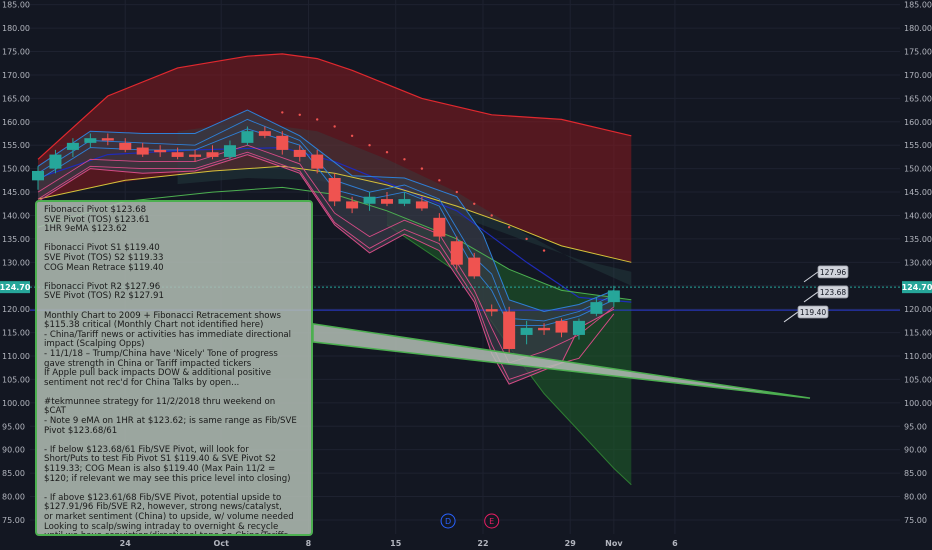 The height and width of the screenshot is (550, 932). What do you see at coordinates (918, 52) in the screenshot?
I see `y-tick-label-right: 175.00` at bounding box center [918, 52].